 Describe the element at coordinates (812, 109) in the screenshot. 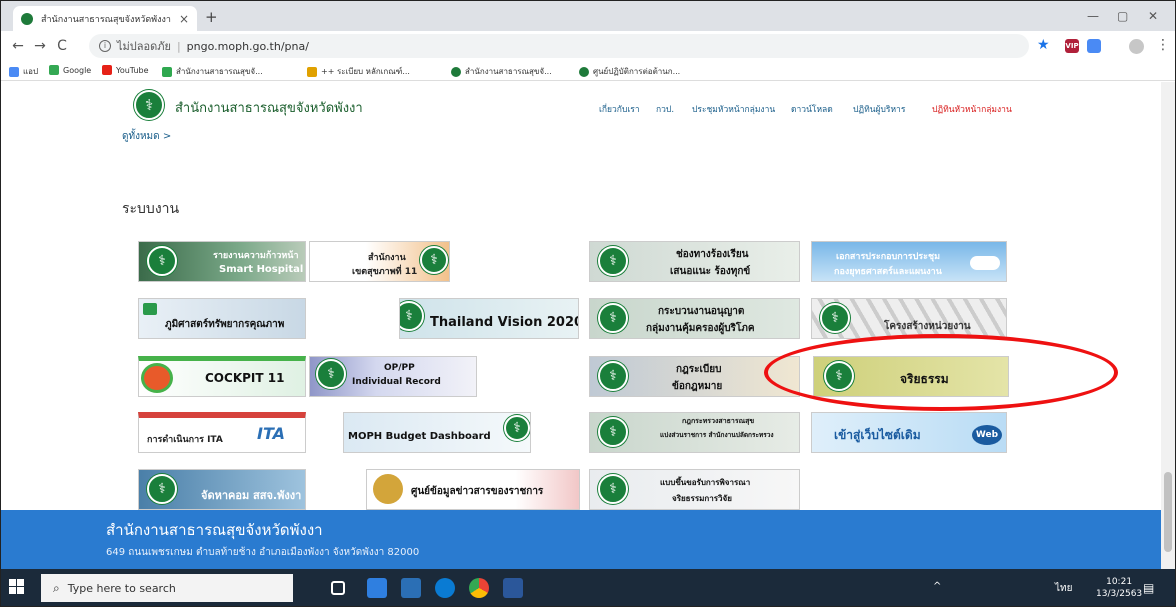

I see `nav-download: ดาวน์โหลด` at that location.